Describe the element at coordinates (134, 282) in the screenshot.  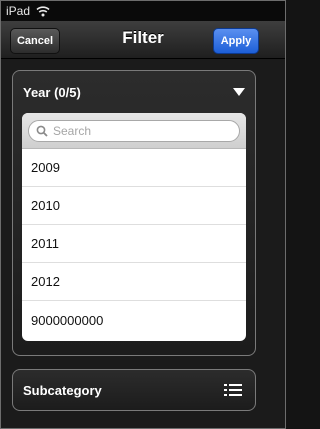
I see `list-item-year: 2012` at that location.